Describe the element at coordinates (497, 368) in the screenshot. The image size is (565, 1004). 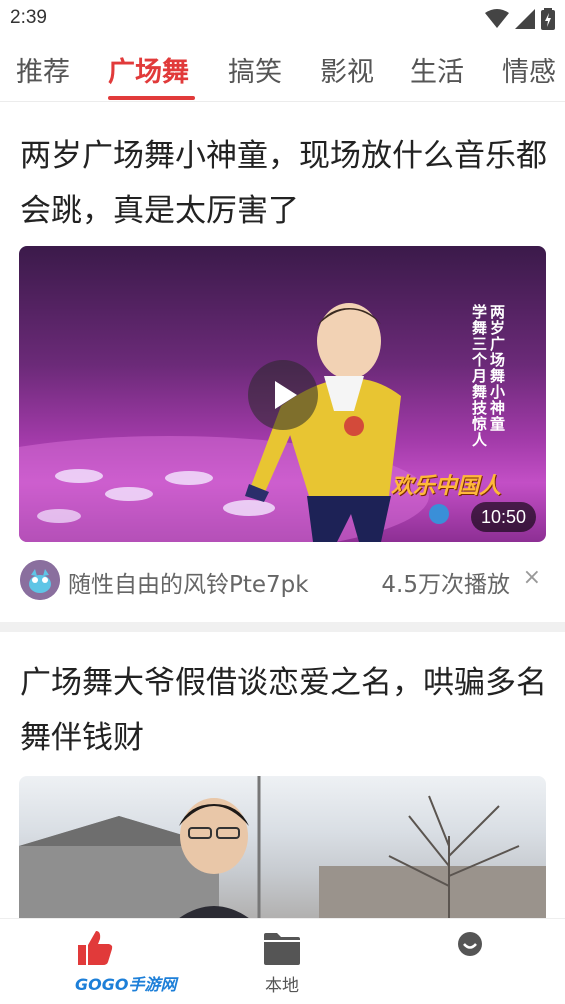
I see `video-overlay-caption-a: 两岁广场舞小神童` at that location.